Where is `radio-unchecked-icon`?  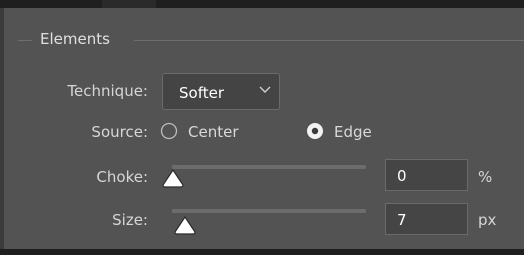 radio-unchecked-icon is located at coordinates (169, 131).